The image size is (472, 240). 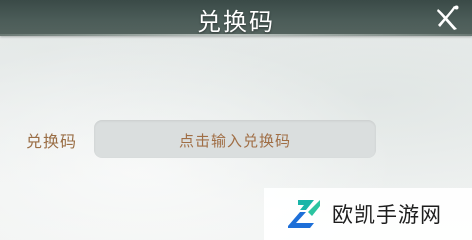 I want to click on dialog-title: 兑换码, so click(x=236, y=22).